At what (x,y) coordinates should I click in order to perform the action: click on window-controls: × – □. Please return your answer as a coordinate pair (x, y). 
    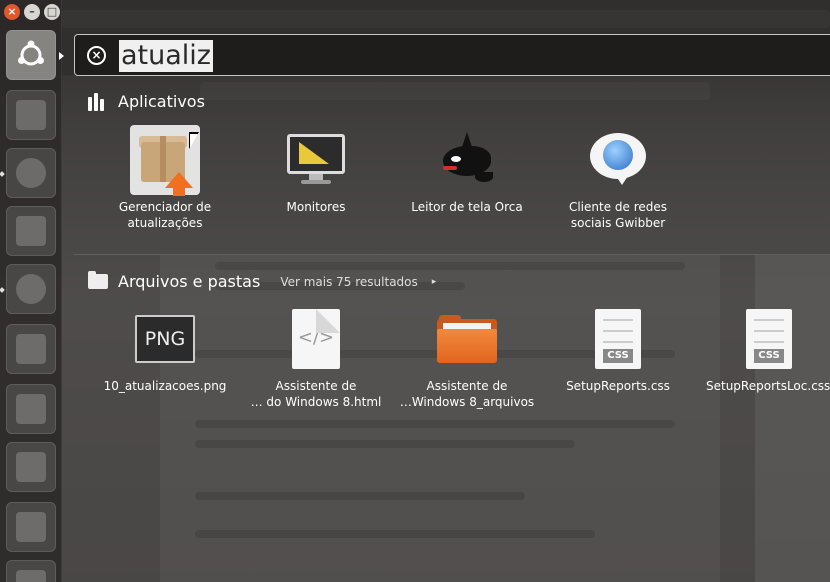
    Looking at the image, I should click on (32, 12).